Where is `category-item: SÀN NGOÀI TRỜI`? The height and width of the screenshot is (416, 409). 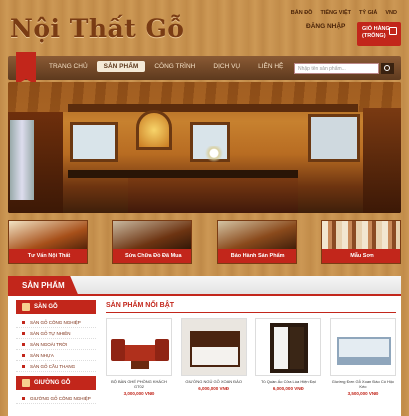 category-item: SÀN NGOÀI TRỜI is located at coordinates (56, 344).